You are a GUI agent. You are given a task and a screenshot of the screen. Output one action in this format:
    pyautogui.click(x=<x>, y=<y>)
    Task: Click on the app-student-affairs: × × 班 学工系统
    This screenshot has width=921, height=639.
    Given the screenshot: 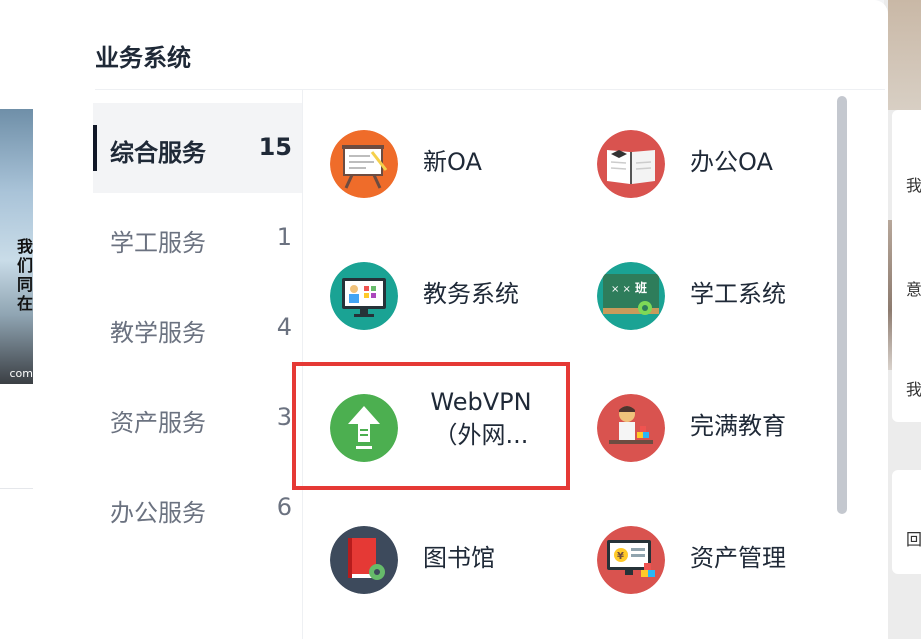 What is the action you would take?
    pyautogui.click(x=722, y=296)
    